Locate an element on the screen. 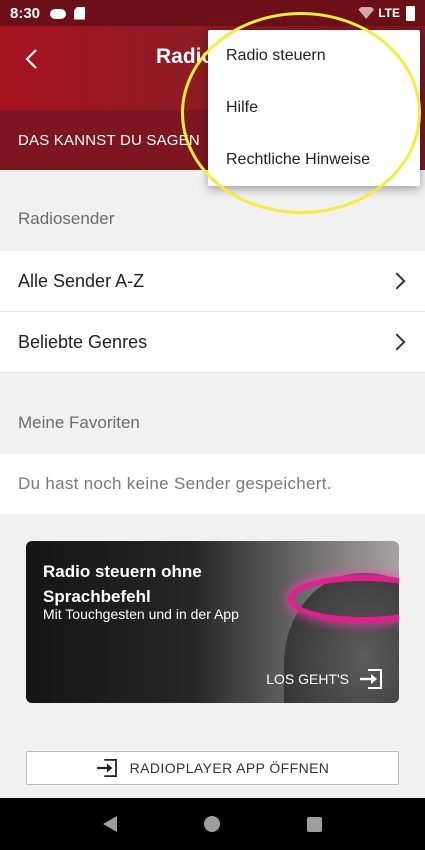 The width and height of the screenshot is (425, 850). nav-recents-icon is located at coordinates (314, 824).